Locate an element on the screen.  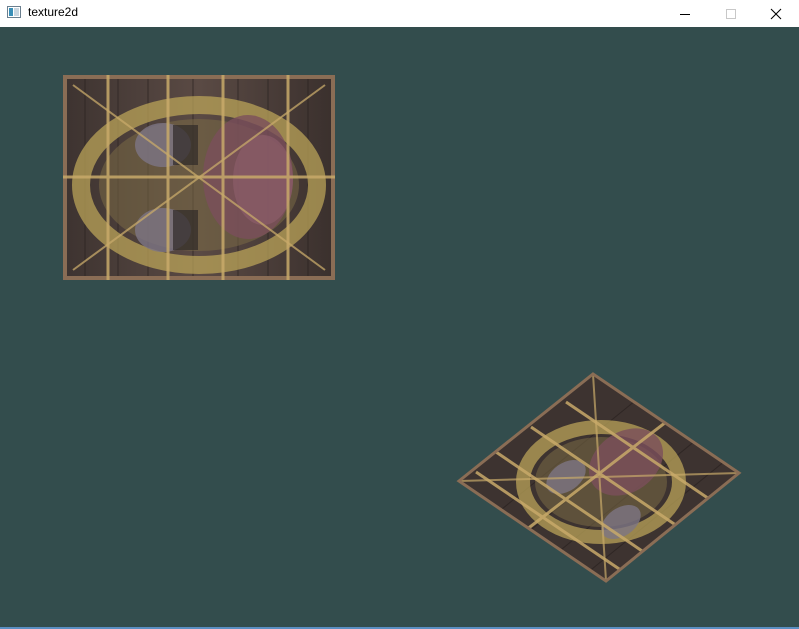
minimize-button is located at coordinates (685, 13).